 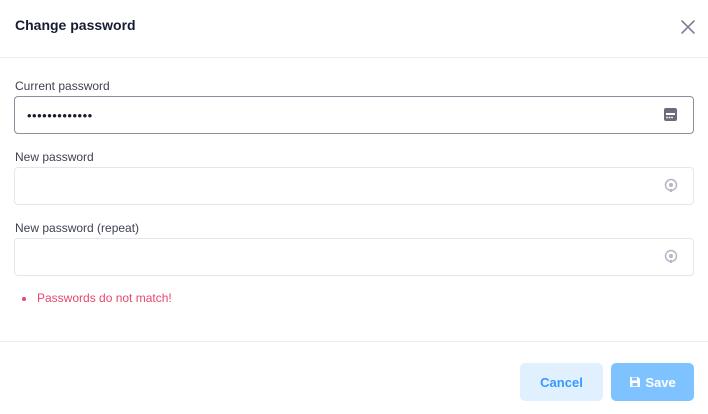 What do you see at coordinates (75, 25) in the screenshot?
I see `dialog-title: Change password` at bounding box center [75, 25].